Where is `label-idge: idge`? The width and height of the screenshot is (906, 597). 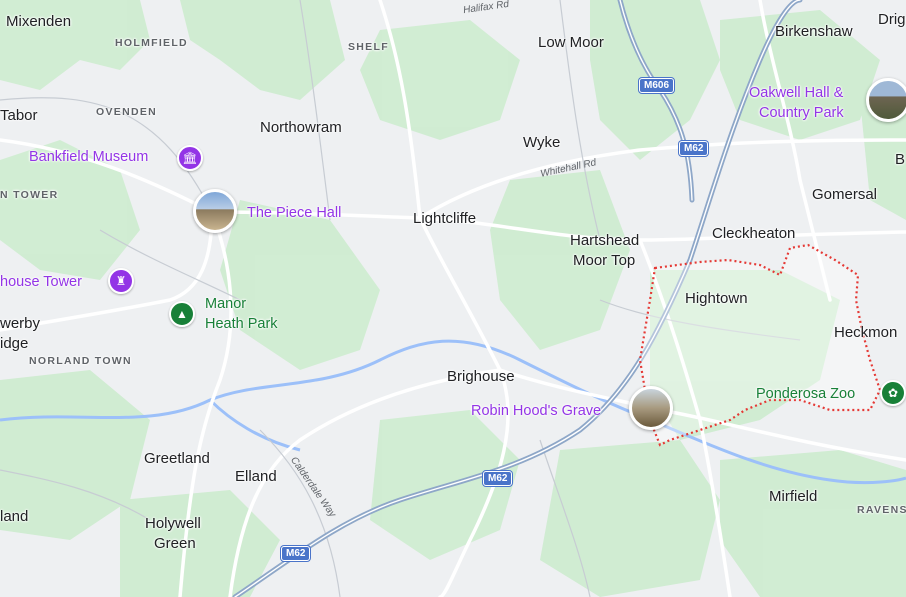
label-idge: idge is located at coordinates (14, 343).